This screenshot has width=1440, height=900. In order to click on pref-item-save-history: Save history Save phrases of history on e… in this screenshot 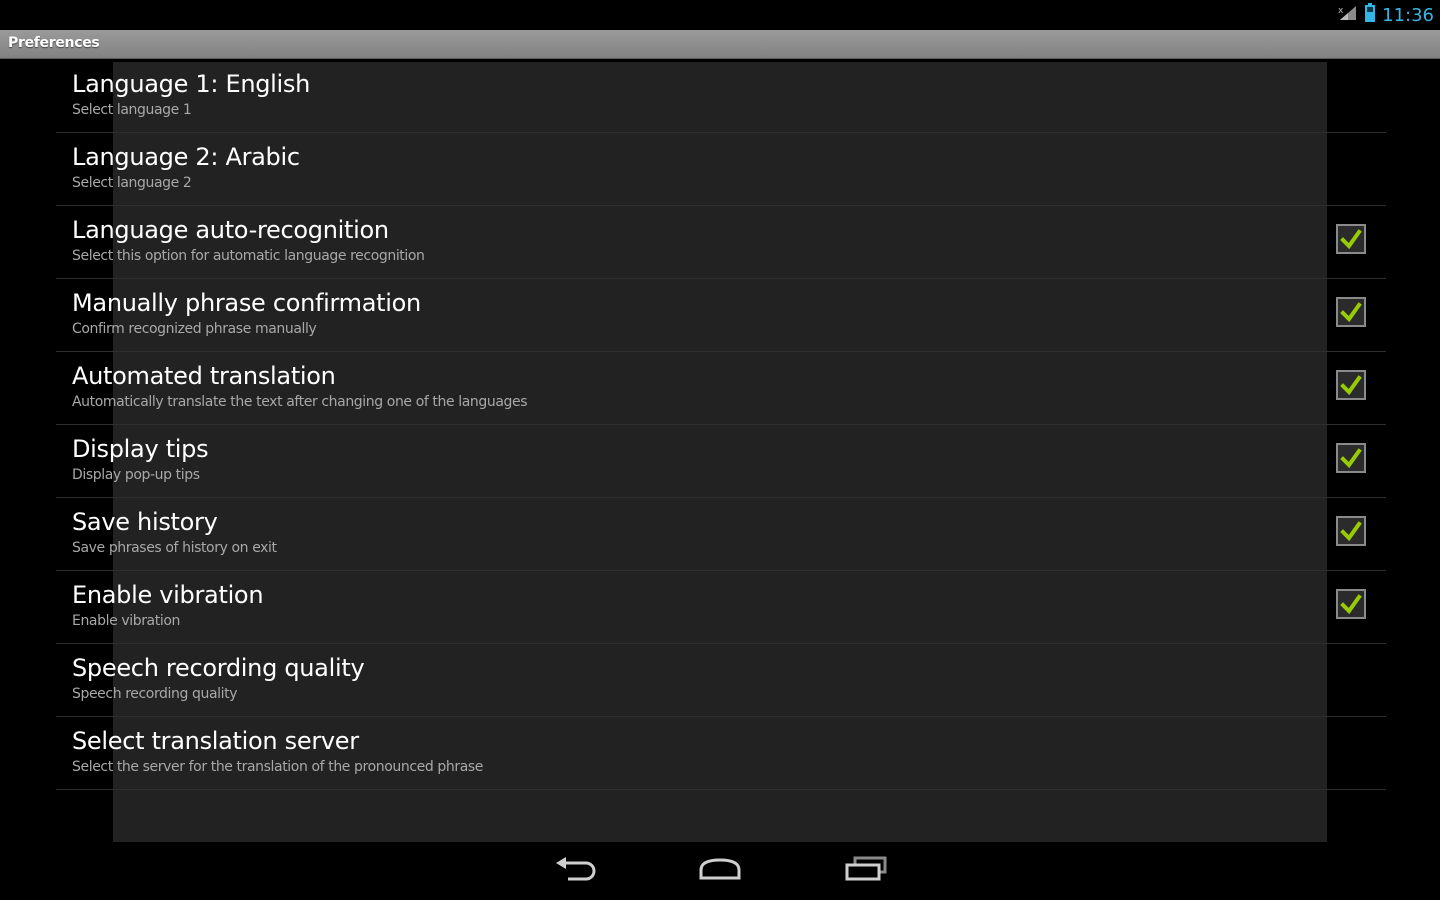, I will do `click(721, 534)`.